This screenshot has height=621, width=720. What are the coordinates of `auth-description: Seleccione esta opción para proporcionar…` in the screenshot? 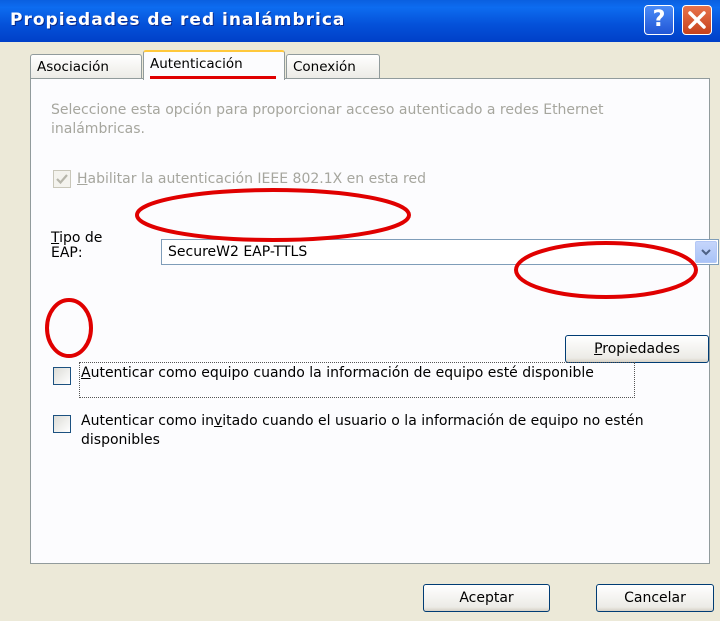 It's located at (327, 119).